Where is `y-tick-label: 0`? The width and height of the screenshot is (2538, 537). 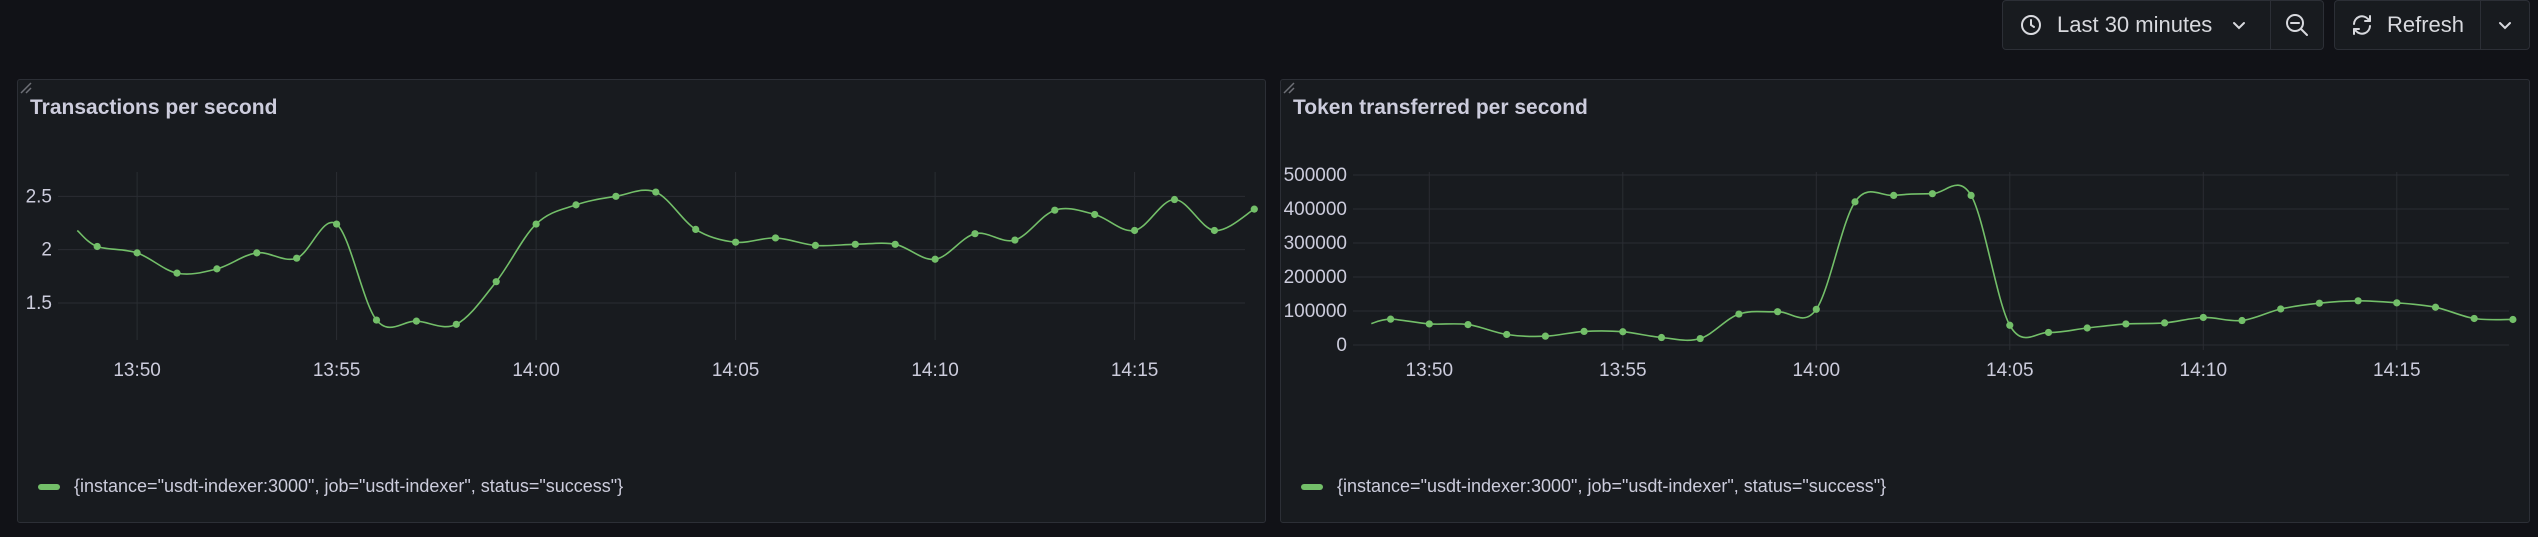 y-tick-label: 0 is located at coordinates (1341, 345).